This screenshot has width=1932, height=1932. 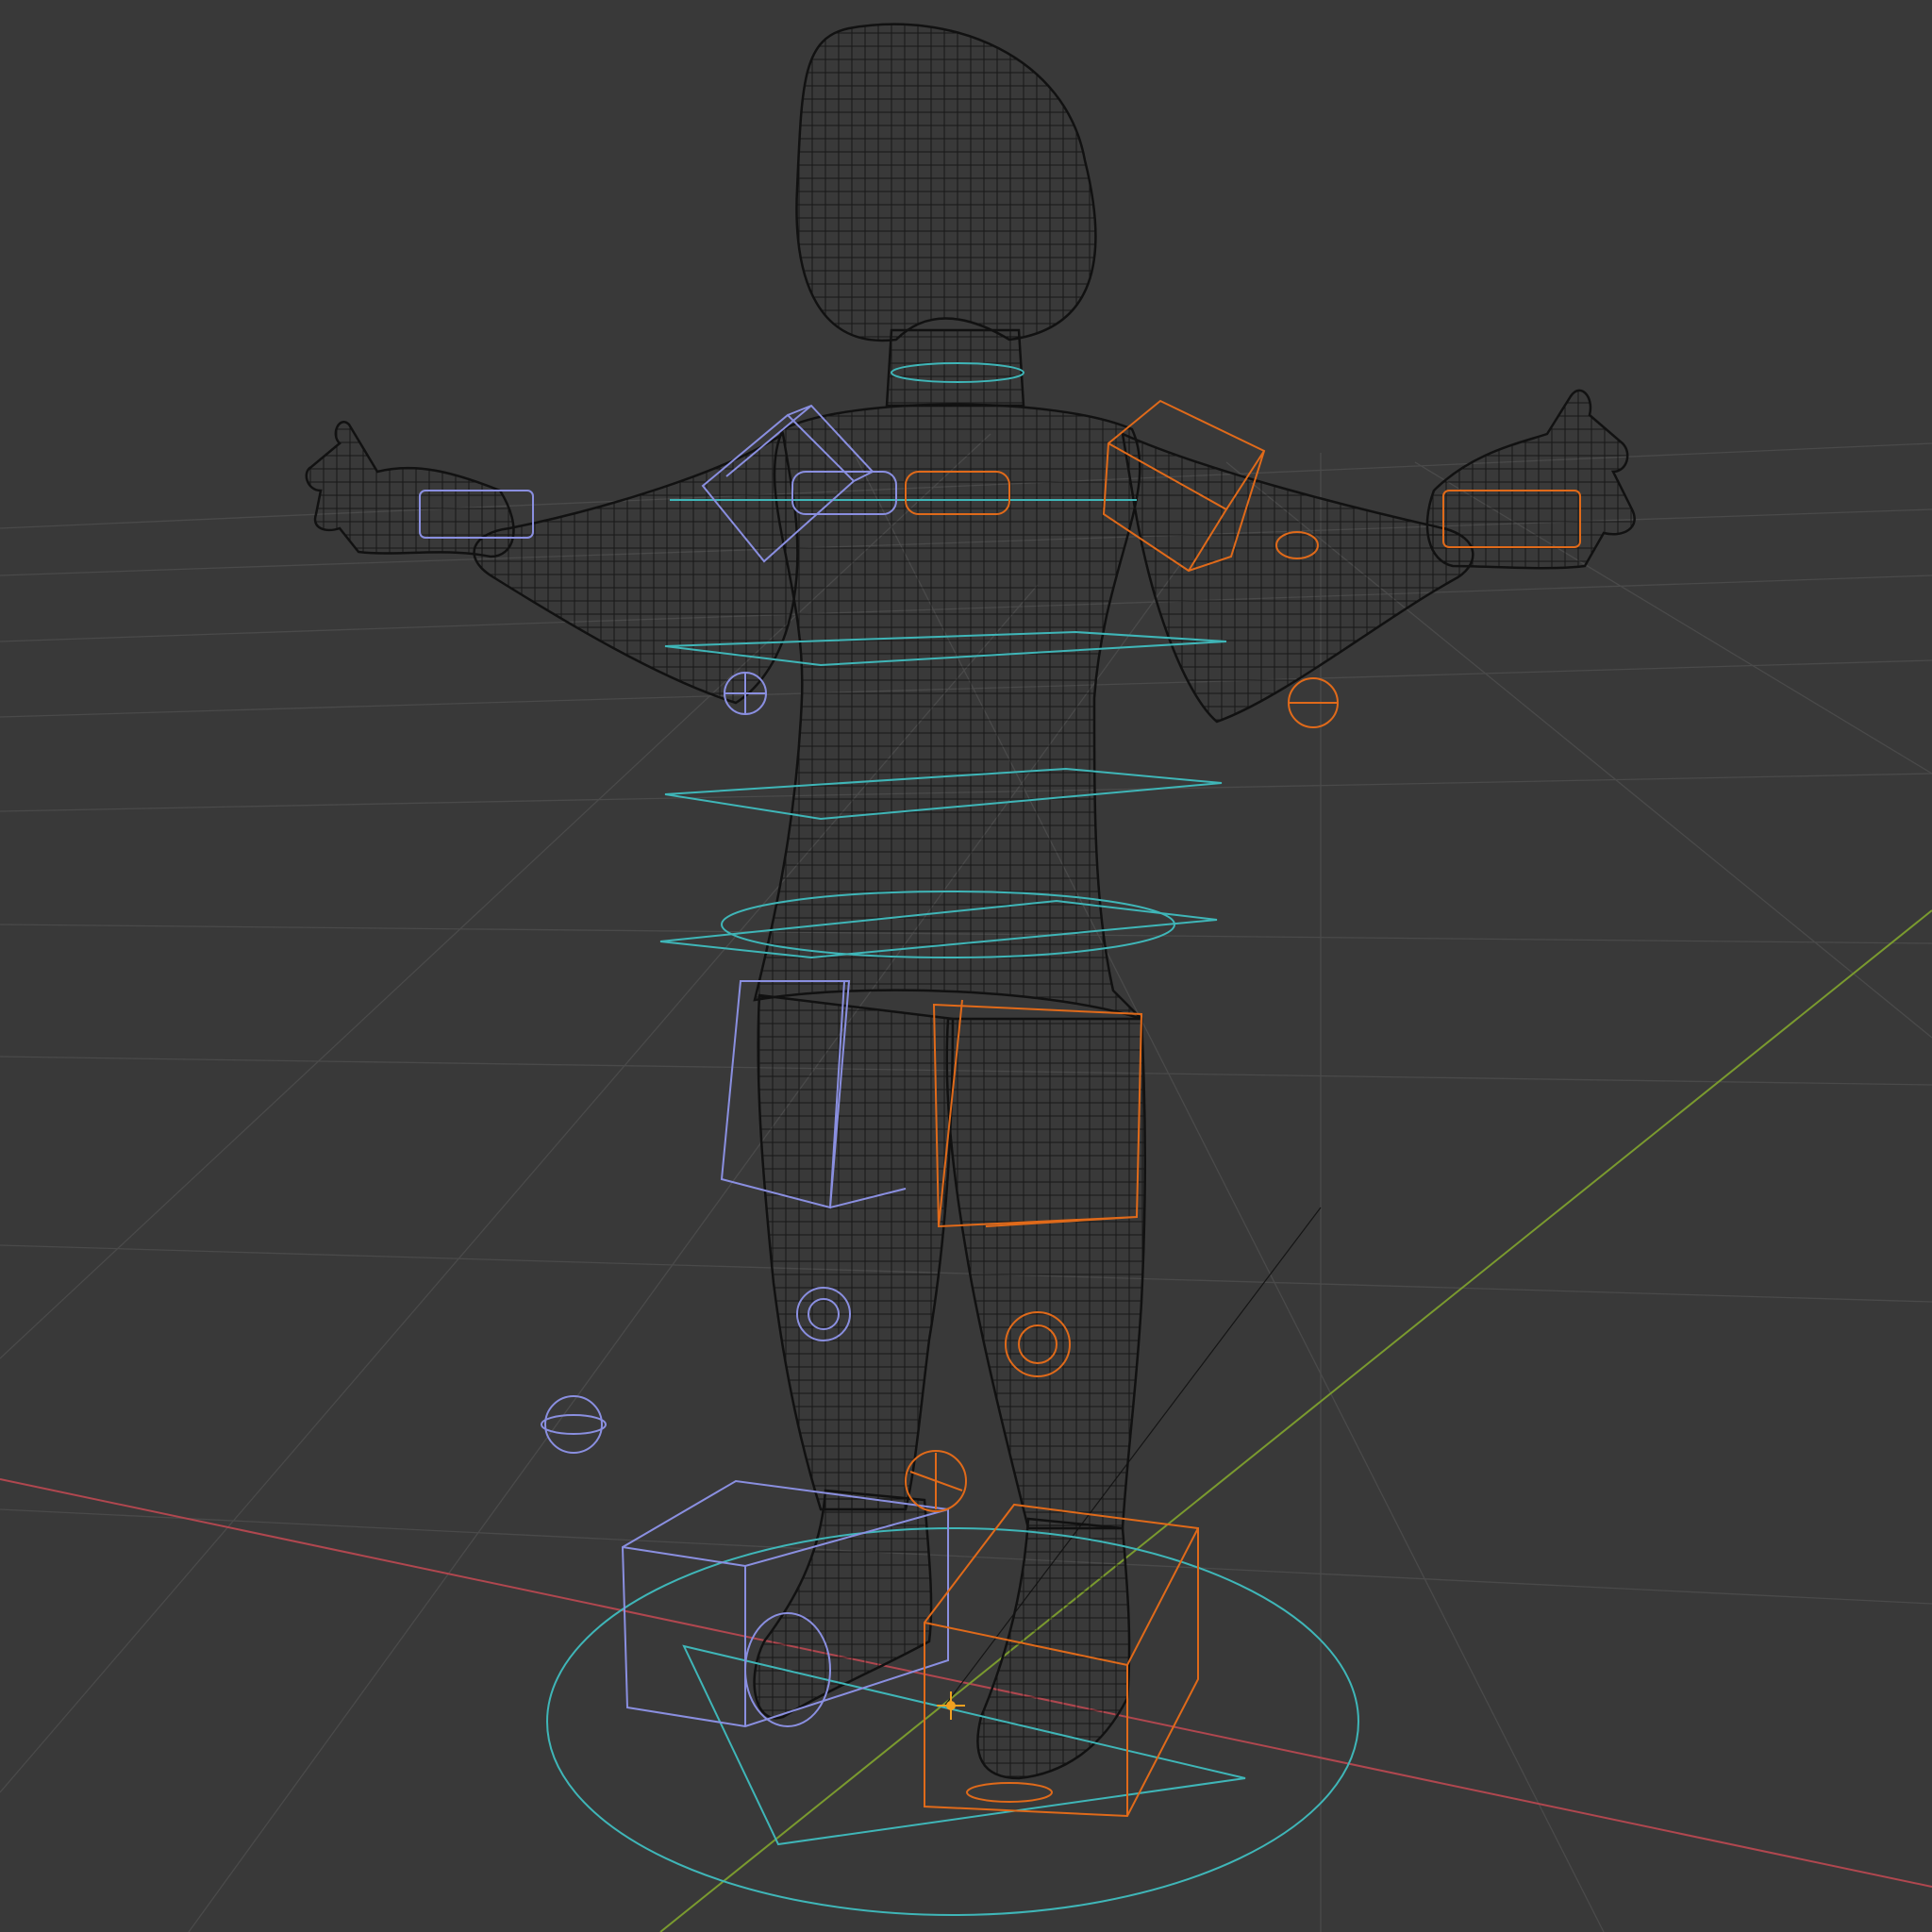 What do you see at coordinates (946, 182) in the screenshot?
I see `mesh-head` at bounding box center [946, 182].